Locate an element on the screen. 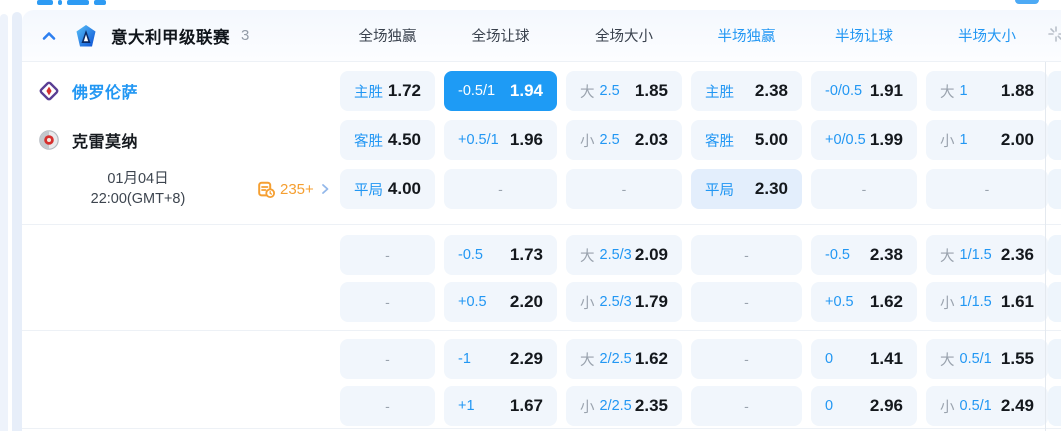 The image size is (1061, 431). ou-line-value: 2.5/3 is located at coordinates (615, 302).